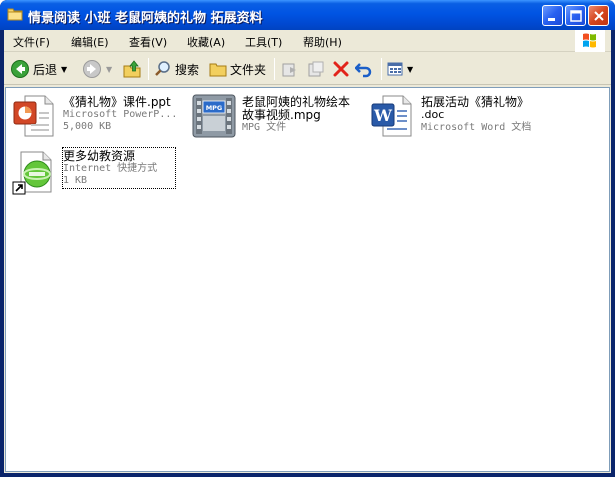 This screenshot has height=477, width=615. I want to click on title-bar: 情景阅读 小班 老鼠阿姨的礼物 拓展资料, so click(307, 15).